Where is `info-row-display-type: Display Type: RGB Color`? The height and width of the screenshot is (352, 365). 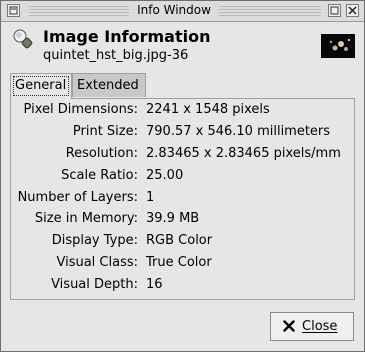 info-row-display-type: Display Type: RGB Color is located at coordinates (183, 243).